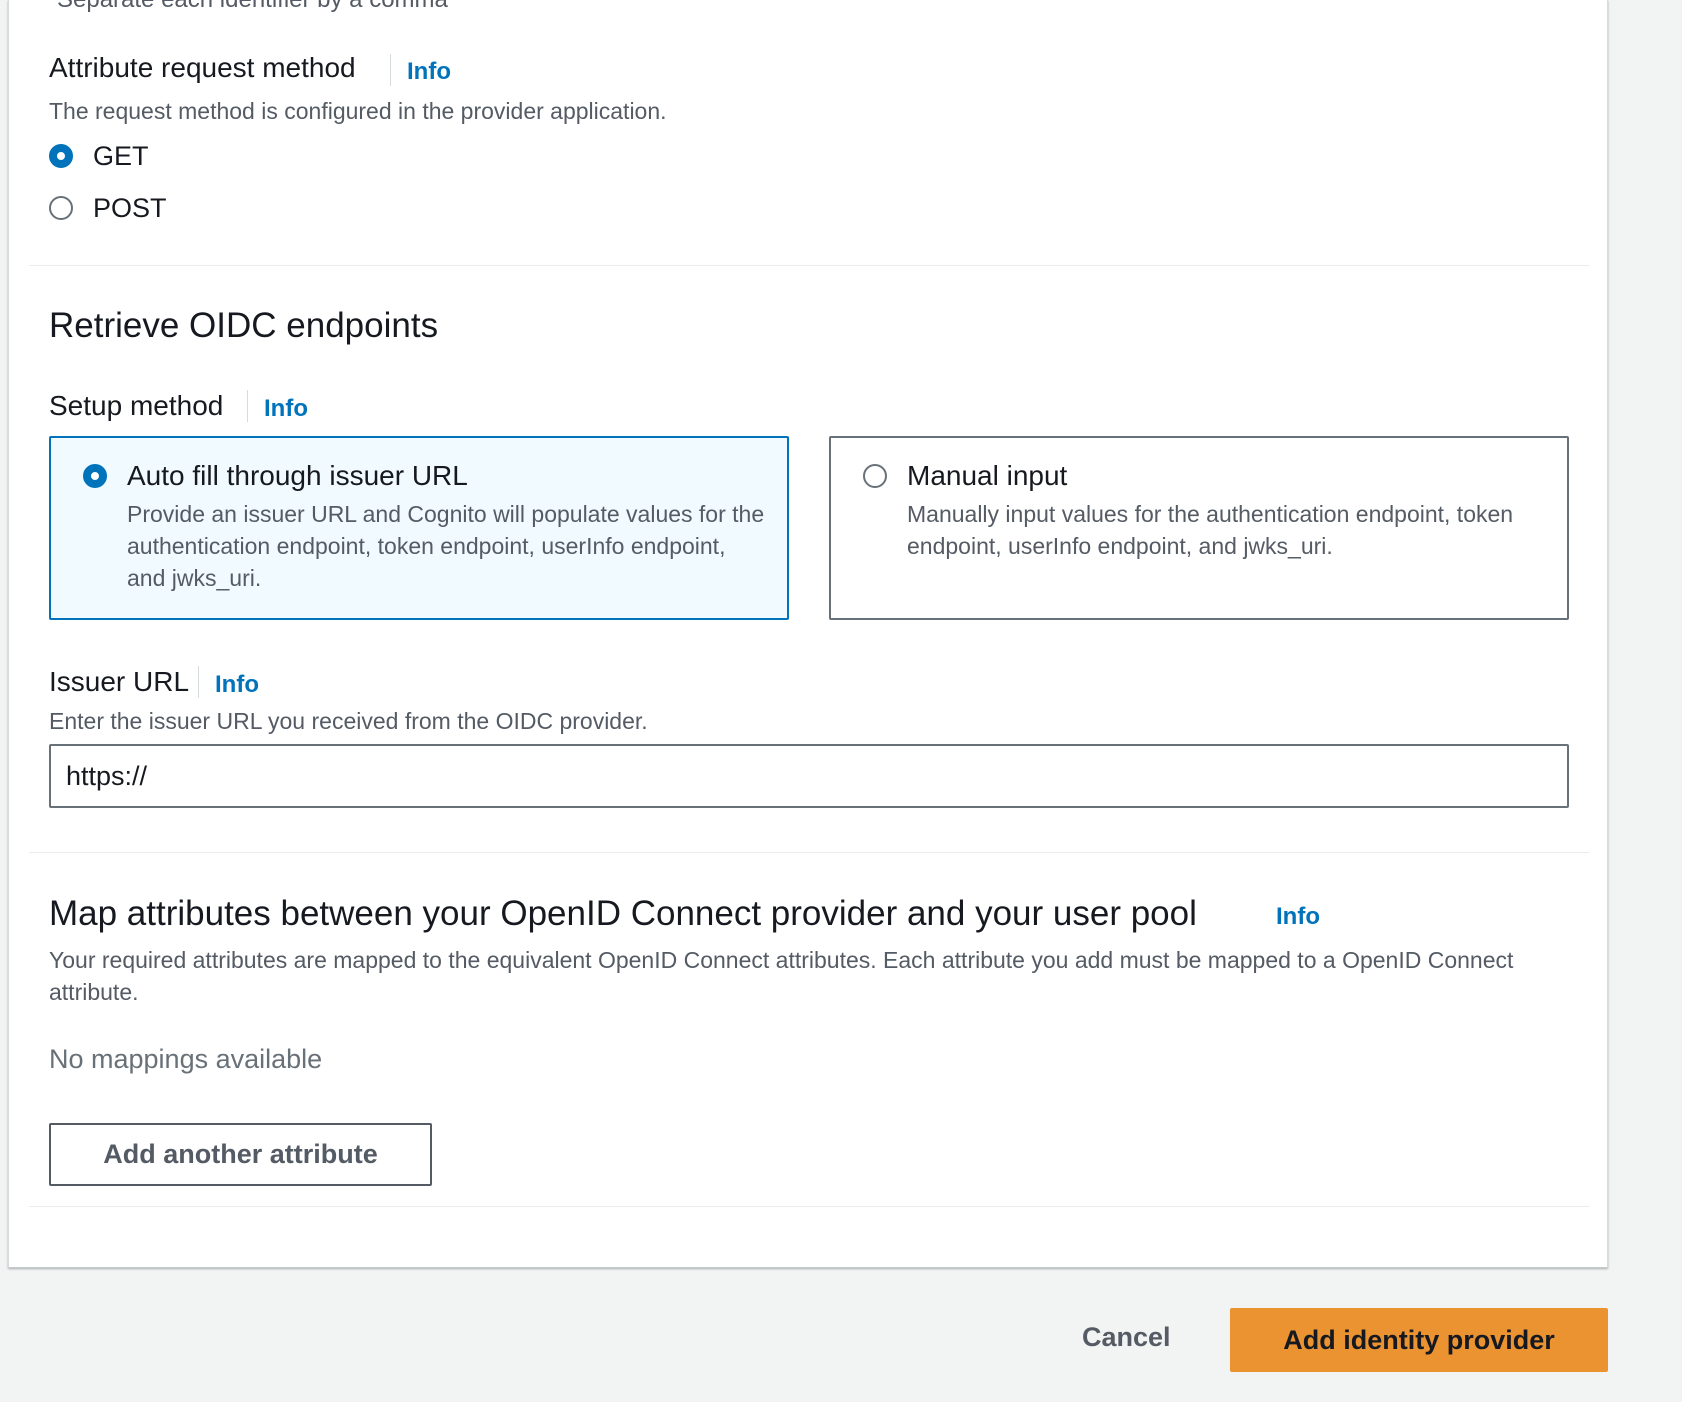  What do you see at coordinates (121, 156) in the screenshot?
I see `radio-get-label: GET` at bounding box center [121, 156].